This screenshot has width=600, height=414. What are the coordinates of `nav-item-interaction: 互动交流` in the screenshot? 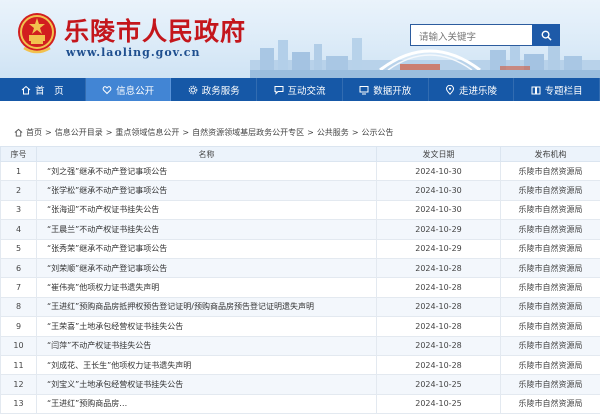 It's located at (300, 89).